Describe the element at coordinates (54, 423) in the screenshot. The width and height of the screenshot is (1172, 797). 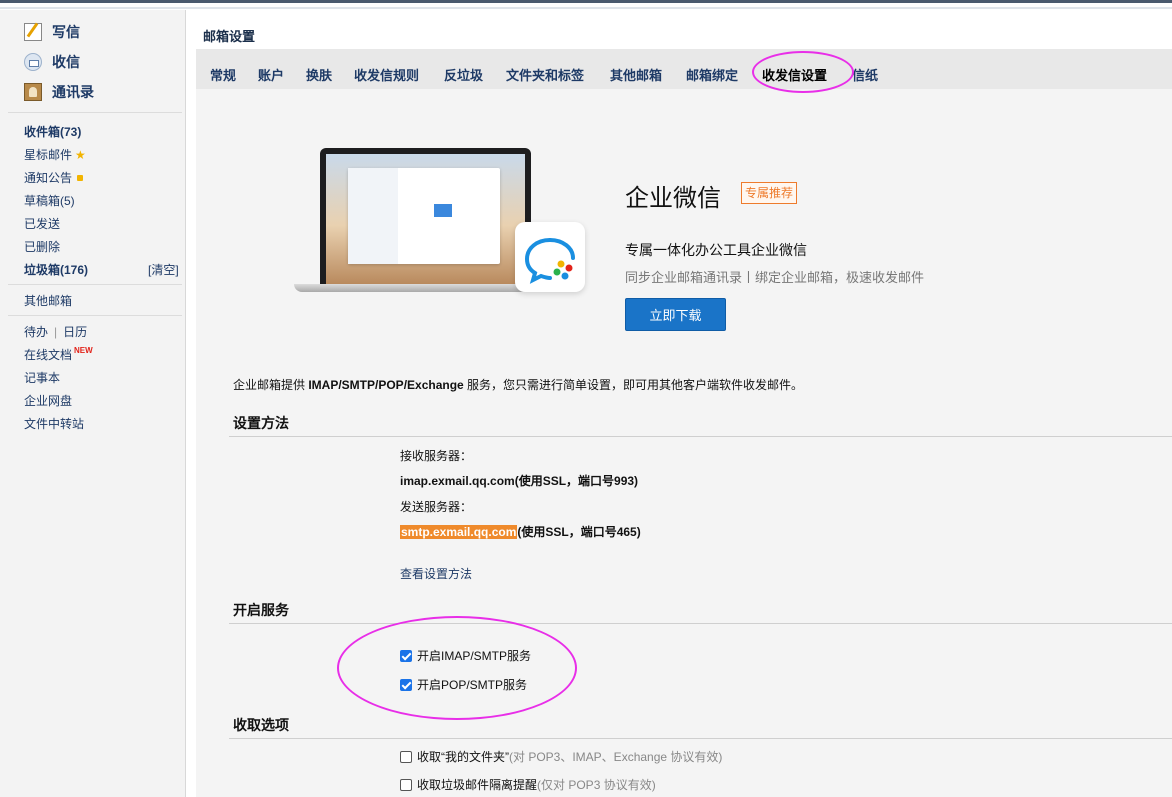
I see `sidebar-item-transfer: 文件中转站` at that location.